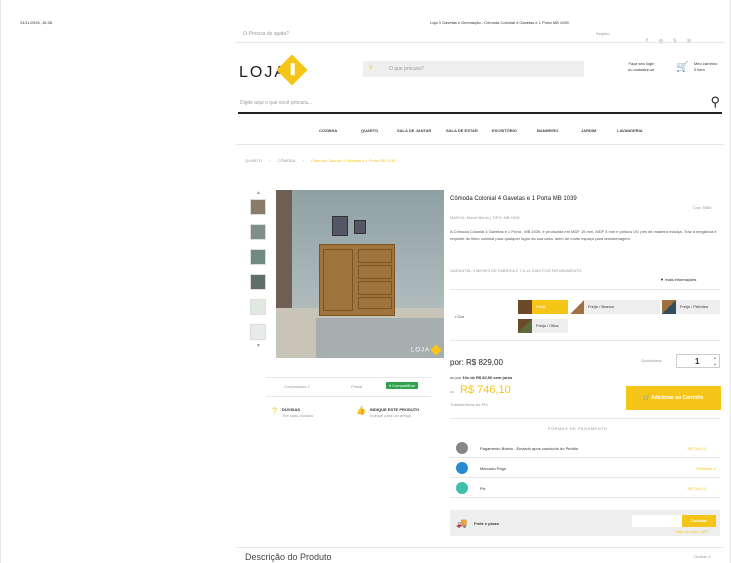  I want to click on thumbs-up-arrow: ▲, so click(258, 193).